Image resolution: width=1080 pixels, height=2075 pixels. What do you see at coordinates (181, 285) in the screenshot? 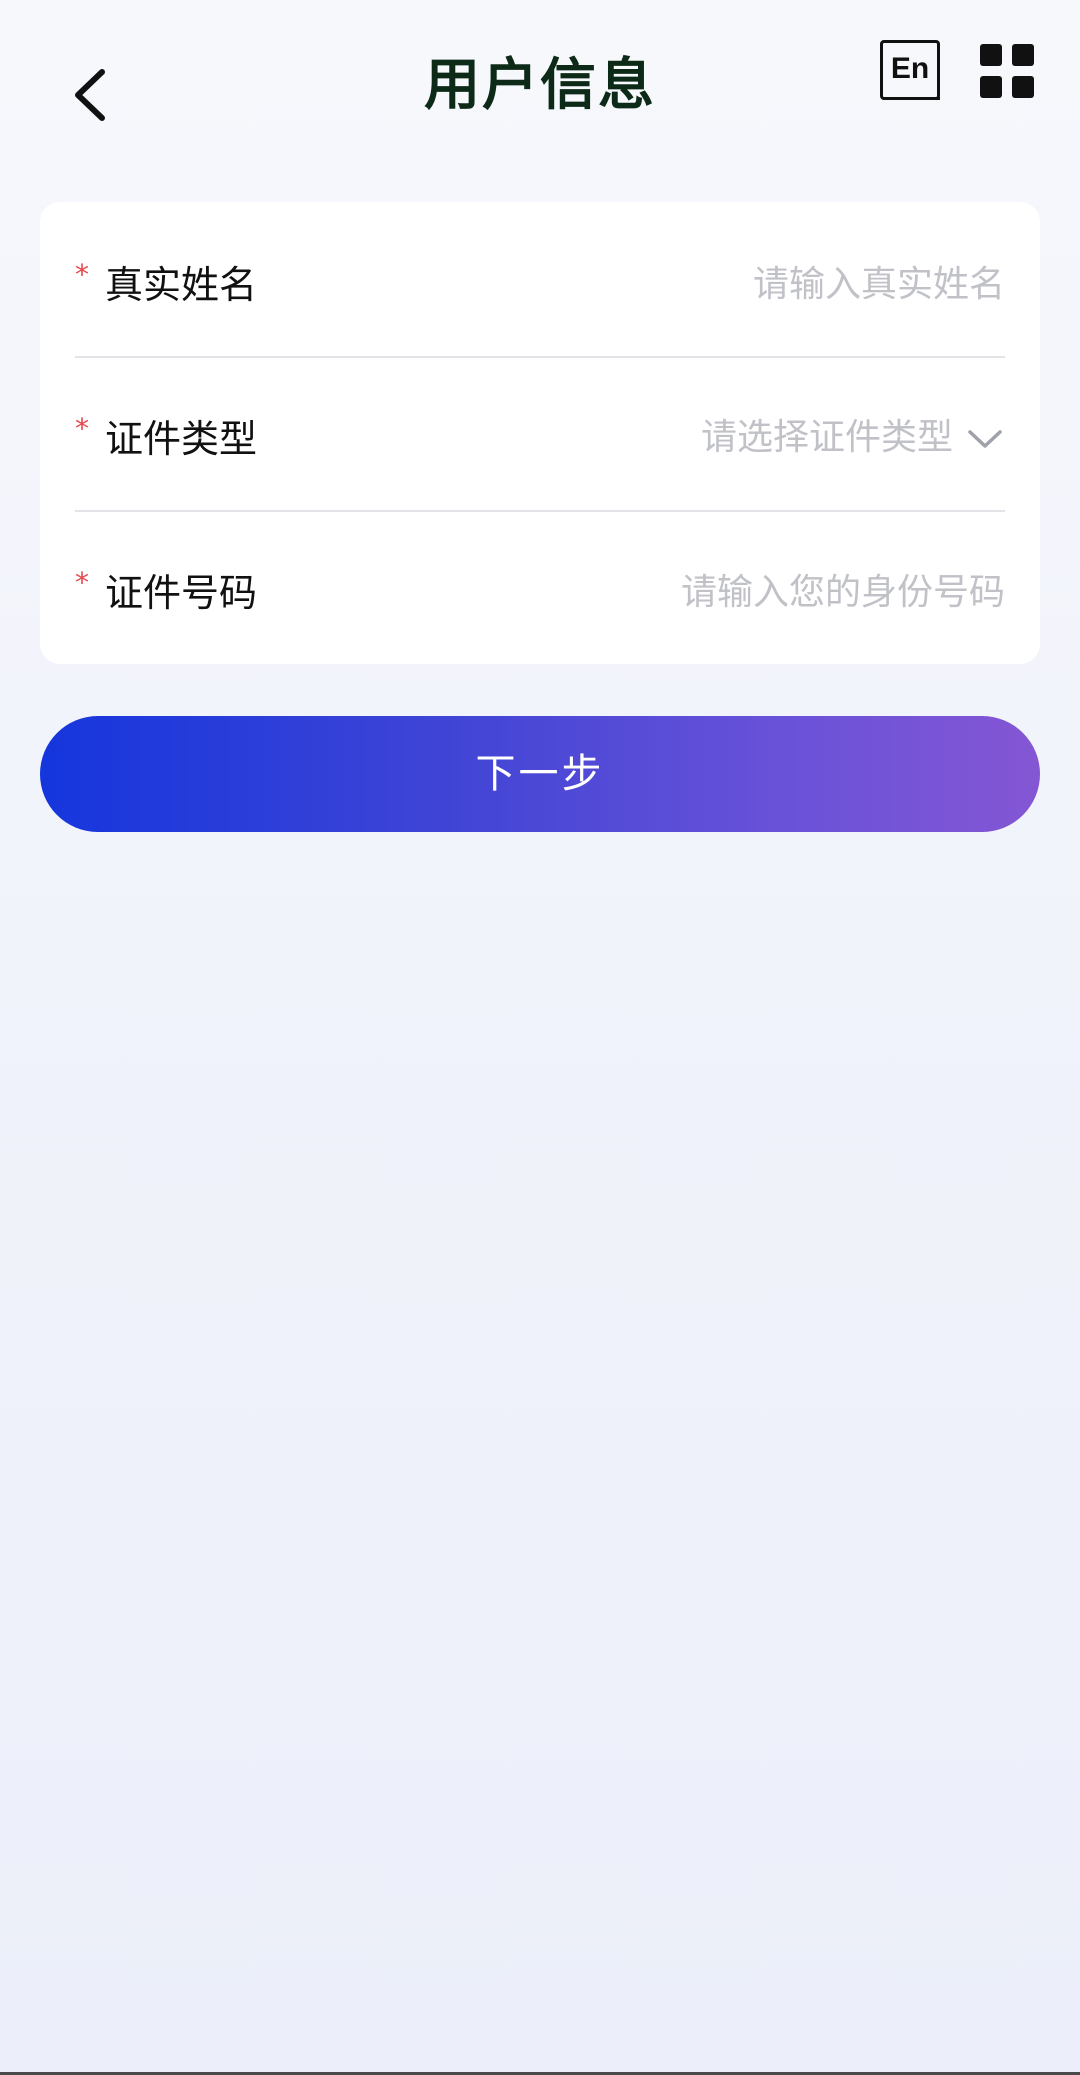
I see `real-name-label: 真实姓名` at bounding box center [181, 285].